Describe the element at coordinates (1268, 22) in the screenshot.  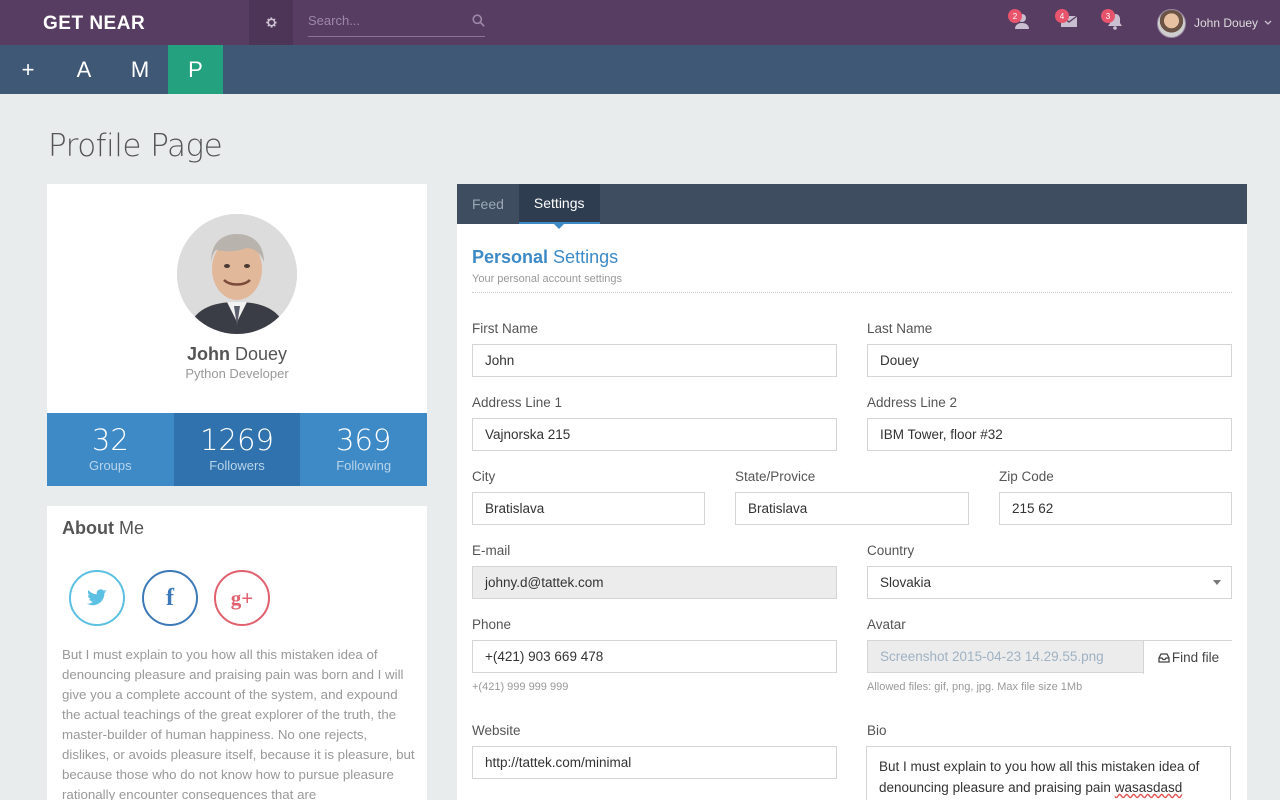
I see `chevron-down-icon` at that location.